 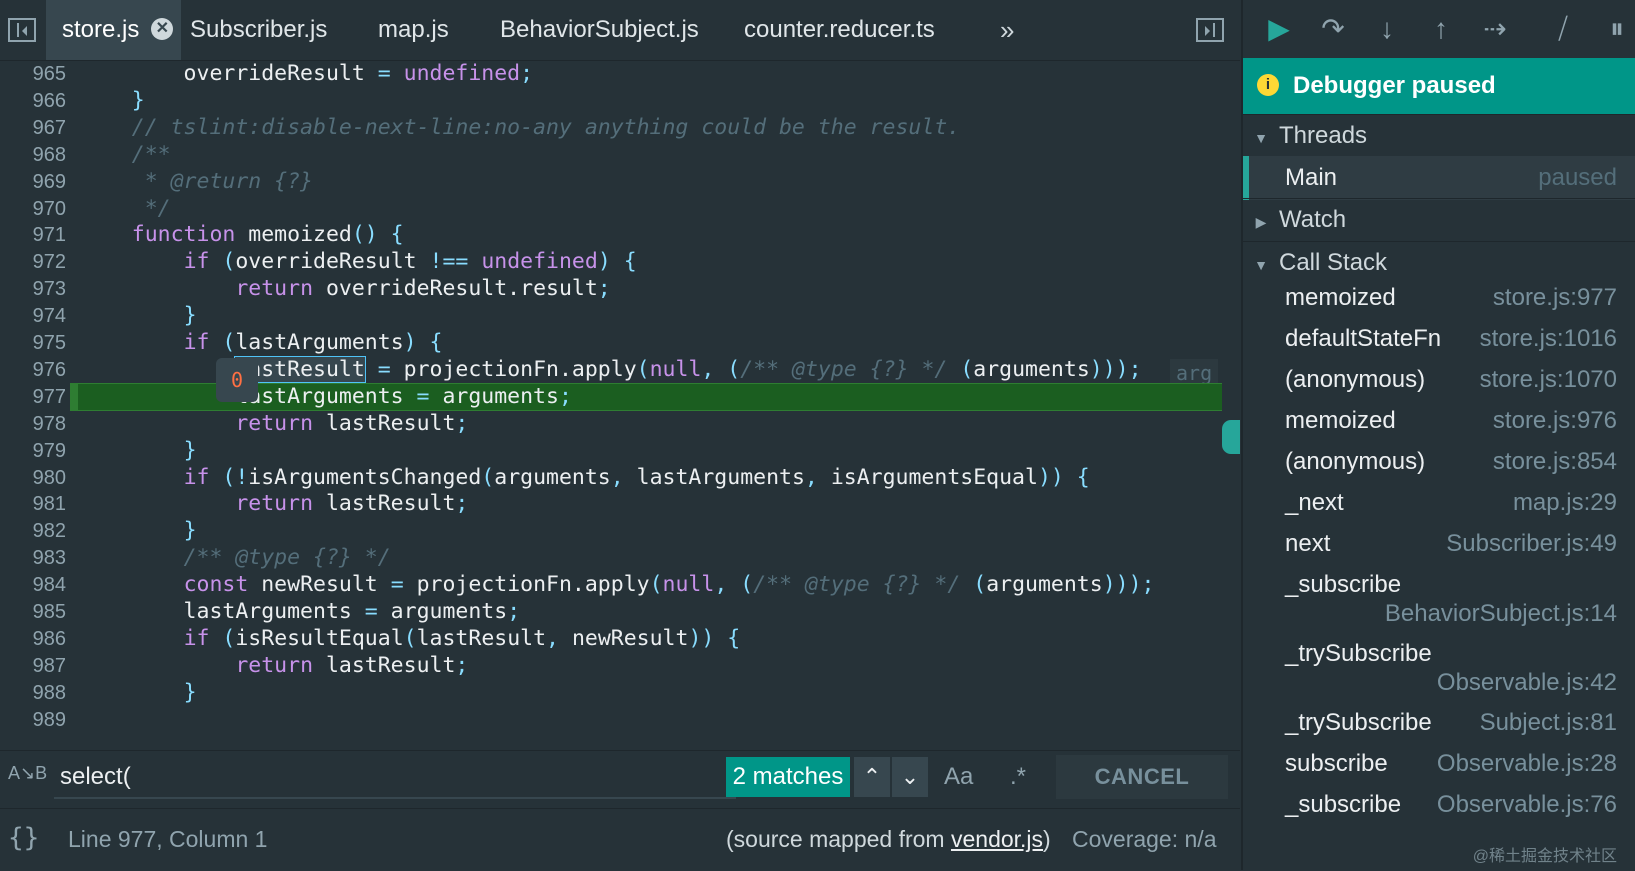 I want to click on step-out-icon: ↑, so click(x=1441, y=29).